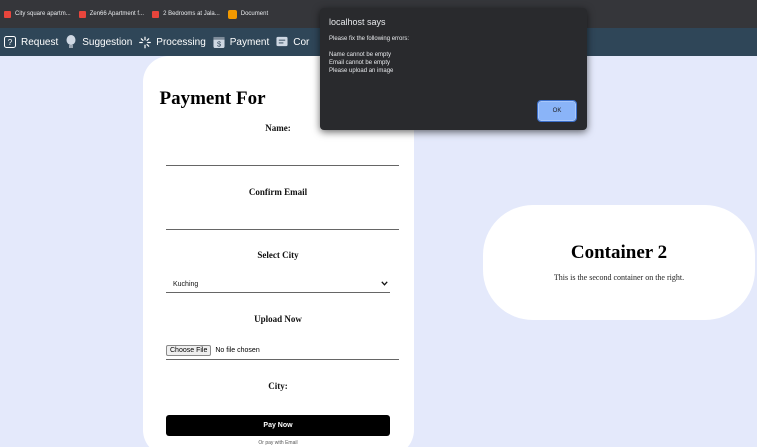 This screenshot has width=757, height=447. I want to click on city-selected-value: Kuching, so click(186, 284).